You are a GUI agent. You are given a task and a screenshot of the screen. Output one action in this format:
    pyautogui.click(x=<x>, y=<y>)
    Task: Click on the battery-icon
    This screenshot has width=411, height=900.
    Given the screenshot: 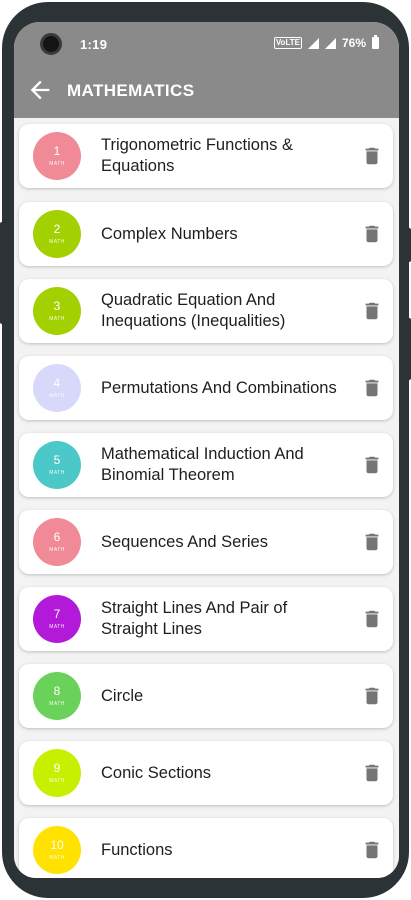 What is the action you would take?
    pyautogui.click(x=375, y=42)
    